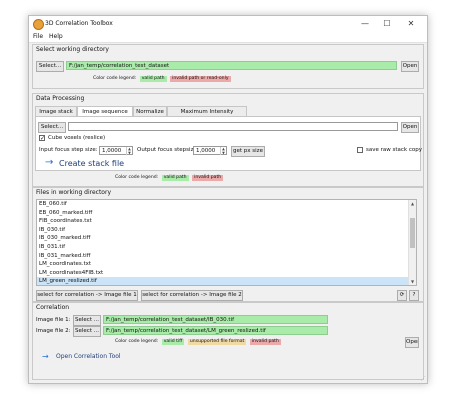  What do you see at coordinates (45, 356) in the screenshot?
I see `open-tool-arrow-icon: →` at bounding box center [45, 356].